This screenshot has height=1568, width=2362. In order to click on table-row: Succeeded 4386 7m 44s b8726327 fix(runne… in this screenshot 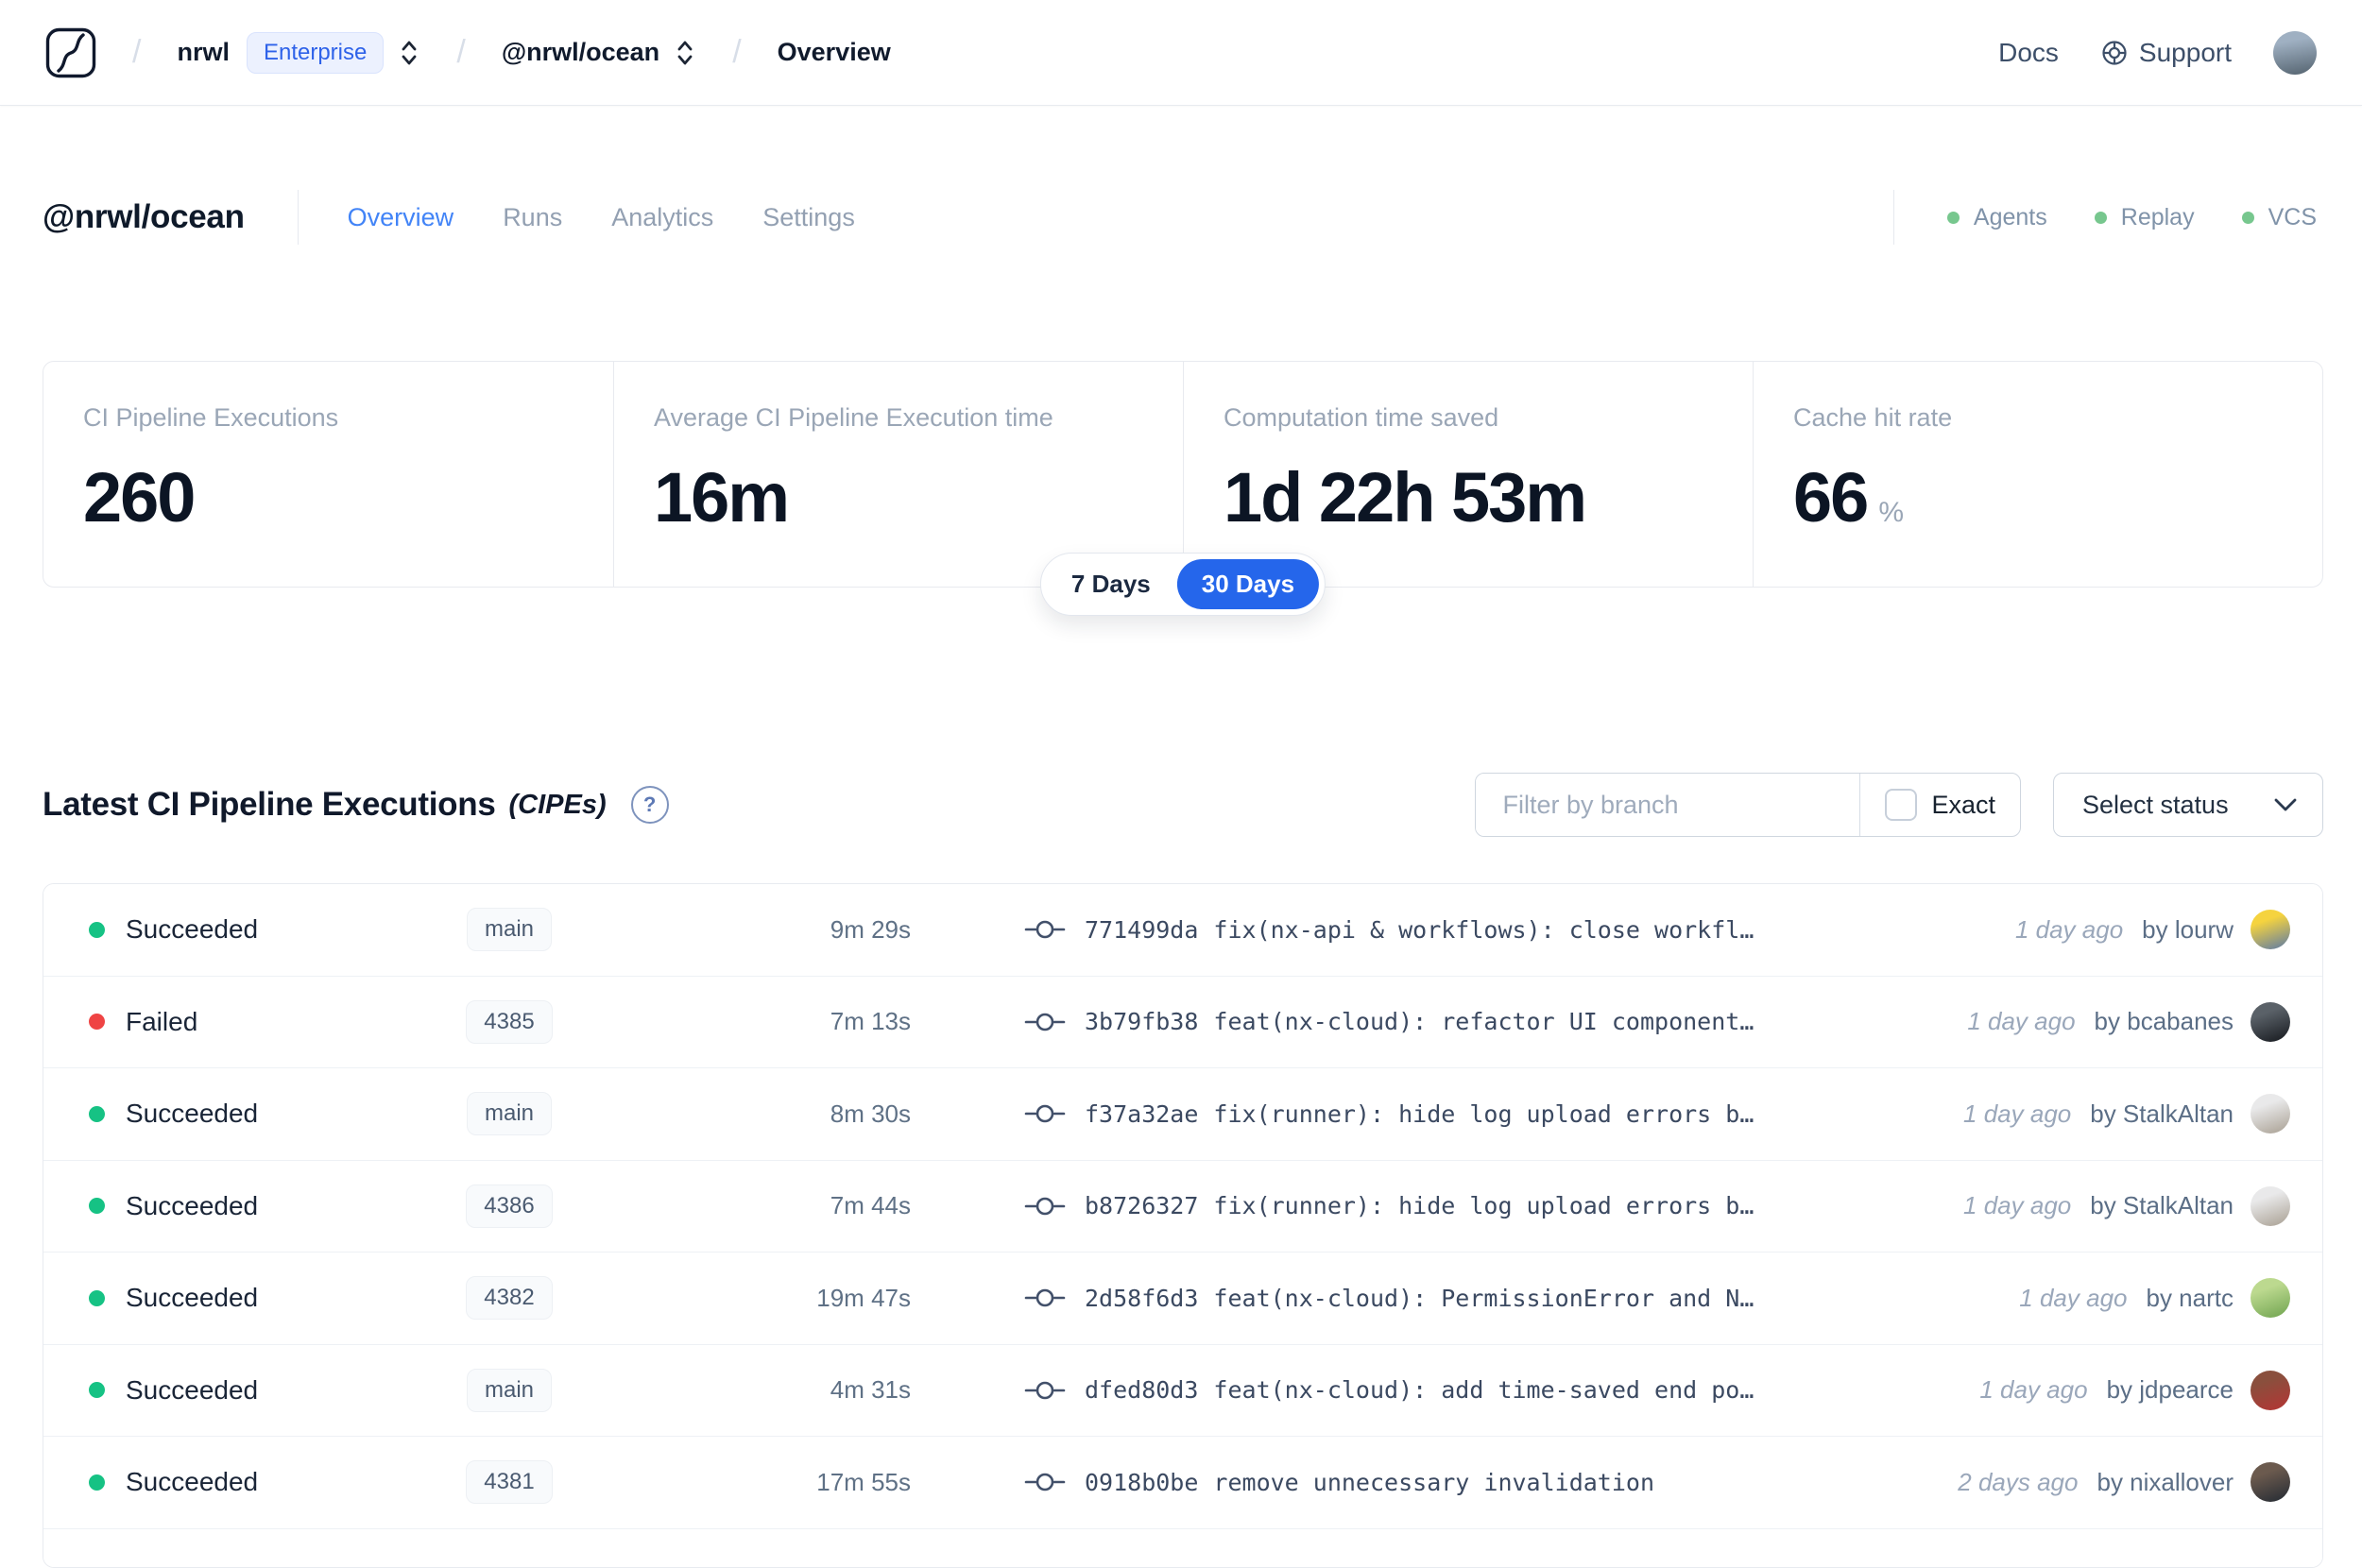, I will do `click(1183, 1205)`.